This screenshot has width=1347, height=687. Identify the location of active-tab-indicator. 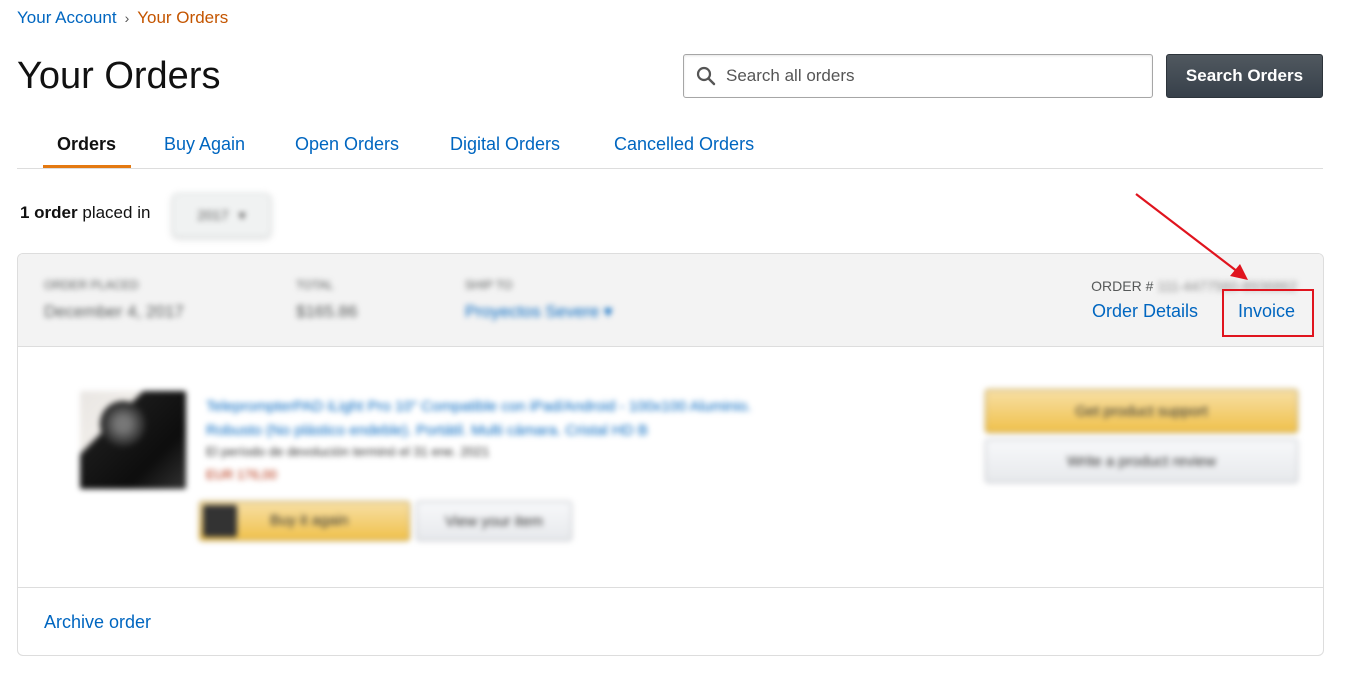
(87, 166).